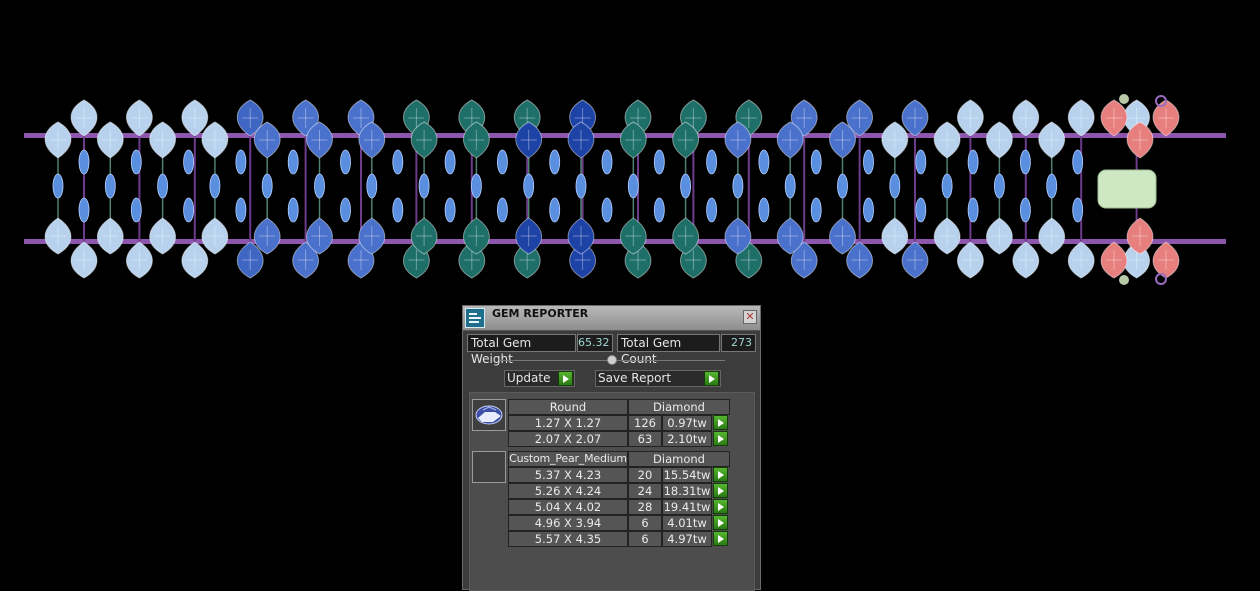  I want to click on total-gem-weight-value: 65.32, so click(595, 343).